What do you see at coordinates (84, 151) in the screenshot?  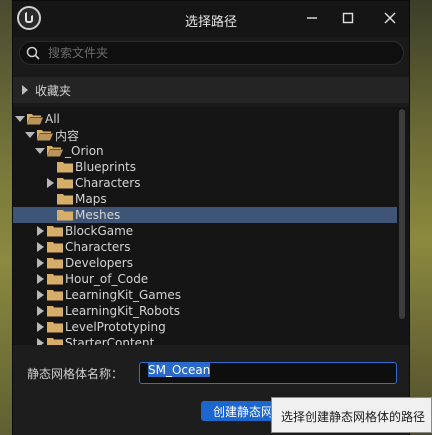 I see `tree-item-label: _Orion` at bounding box center [84, 151].